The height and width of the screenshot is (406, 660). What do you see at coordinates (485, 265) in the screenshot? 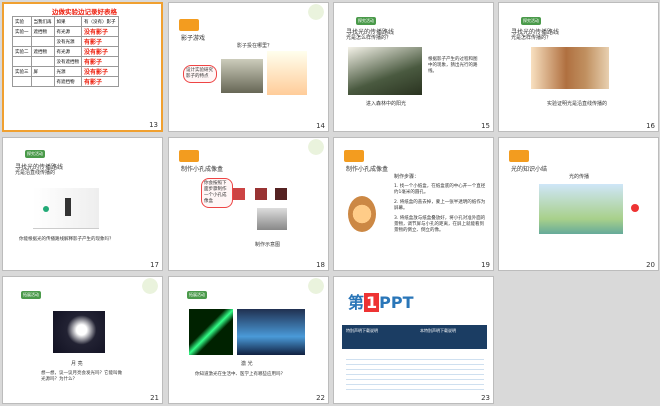
I see `slide-number: 19` at bounding box center [485, 265].